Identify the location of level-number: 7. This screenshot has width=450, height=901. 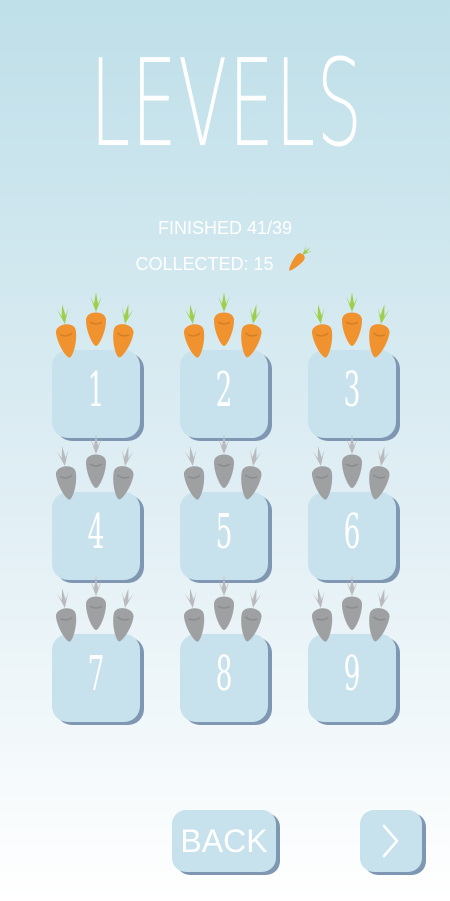
(96, 674).